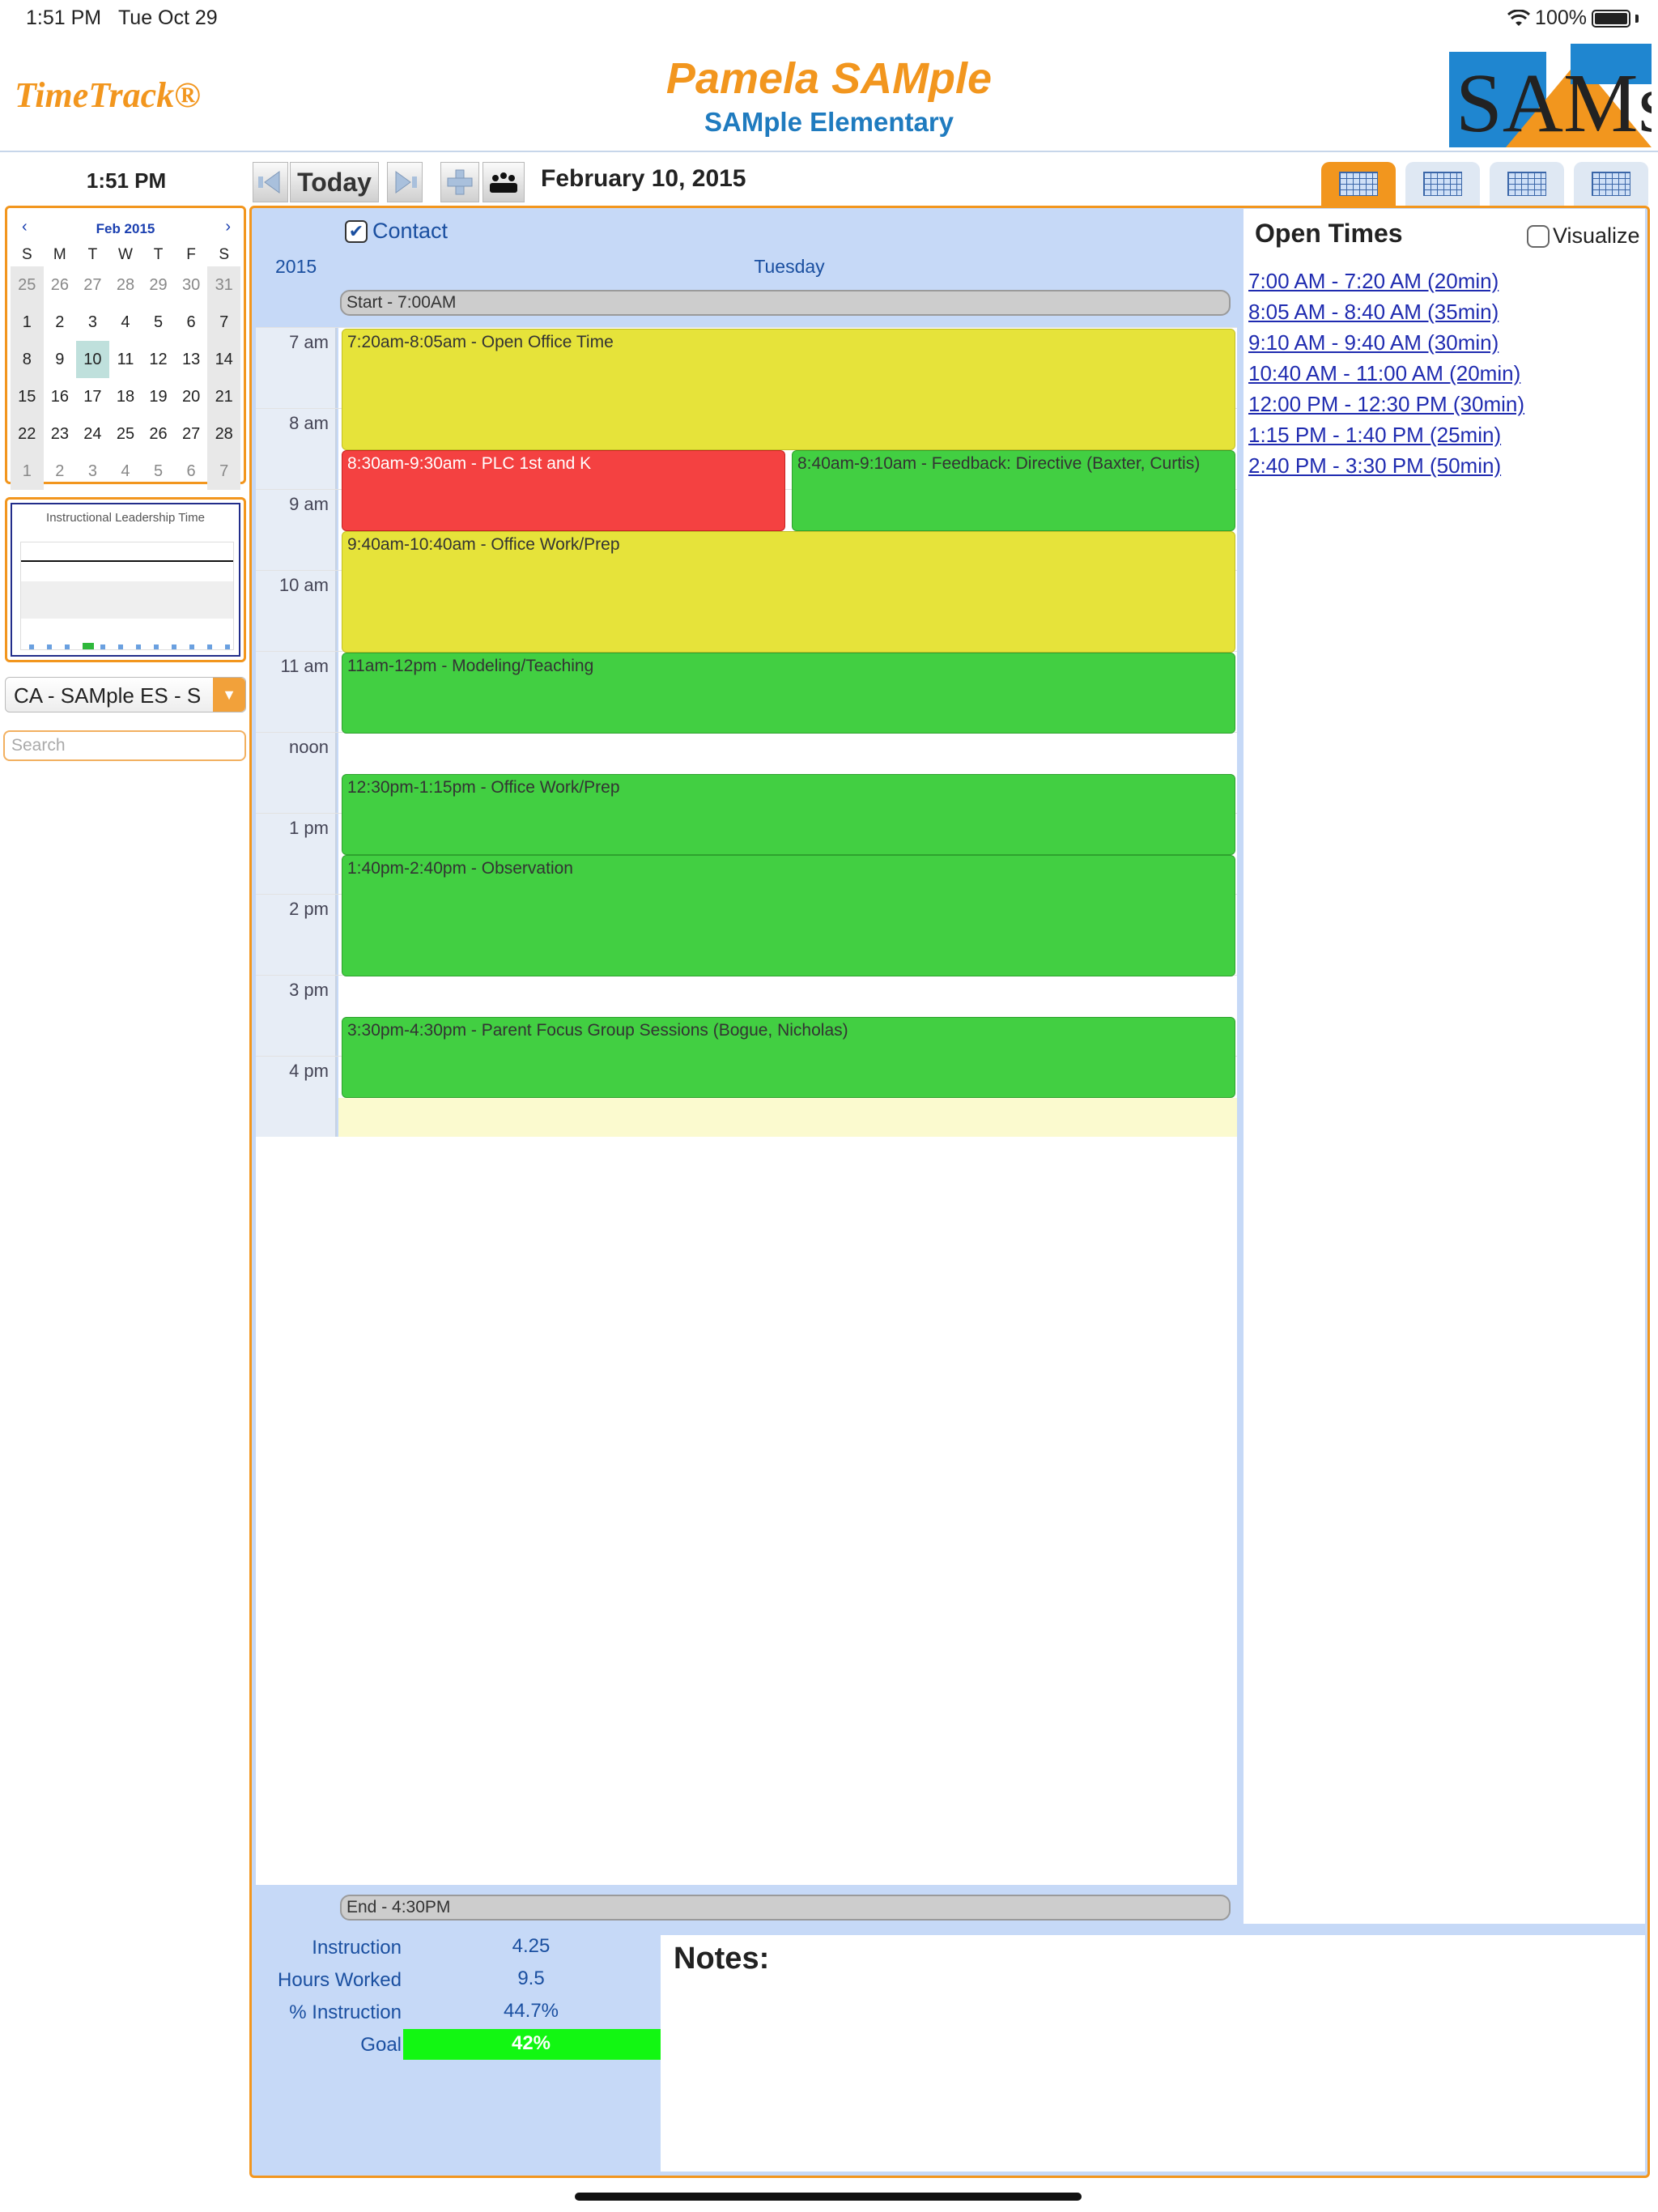  What do you see at coordinates (356, 231) in the screenshot?
I see `contact-checkbox: ✔` at bounding box center [356, 231].